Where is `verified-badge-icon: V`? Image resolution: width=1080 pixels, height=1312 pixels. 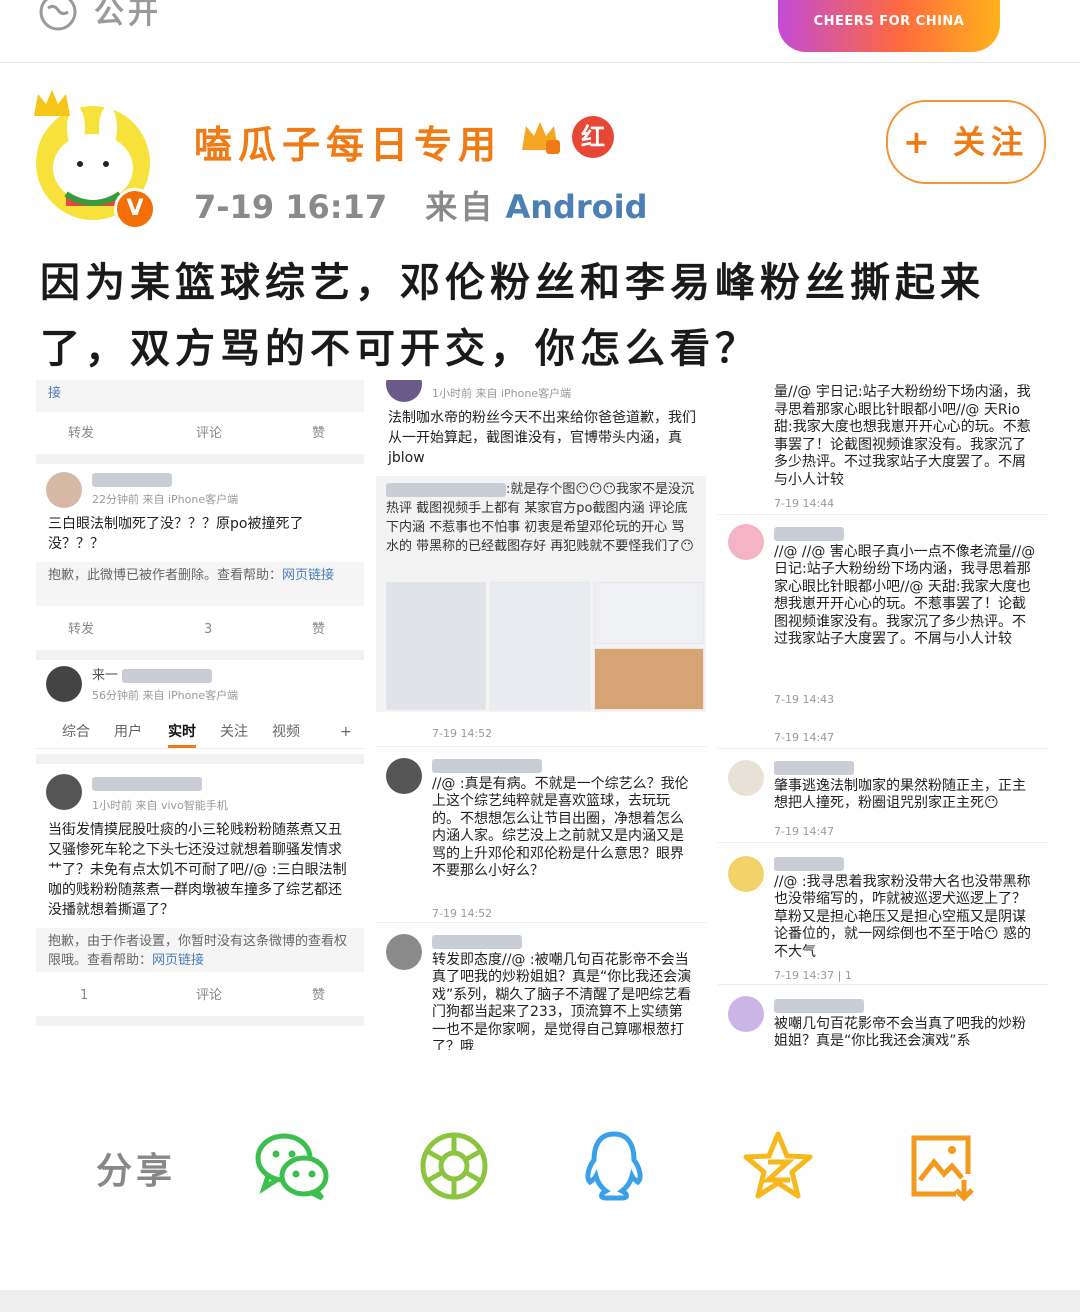
verified-badge-icon: V is located at coordinates (135, 209).